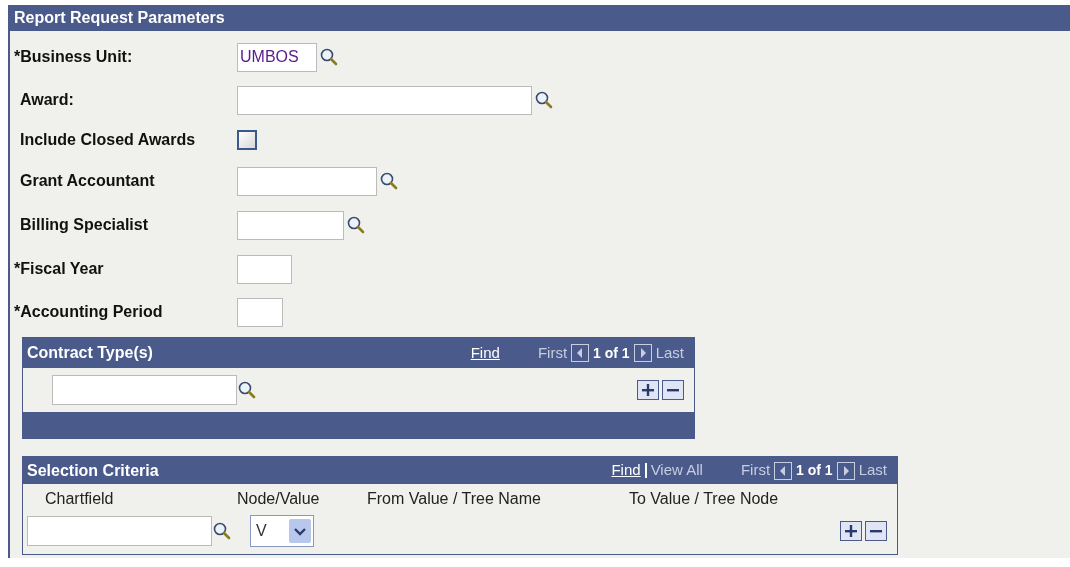  I want to click on field-label: Include Closed Awards, so click(108, 140).